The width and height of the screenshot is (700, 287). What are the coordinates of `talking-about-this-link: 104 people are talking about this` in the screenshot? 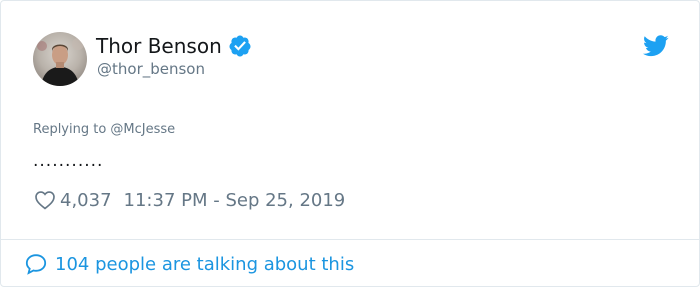 It's located at (189, 264).